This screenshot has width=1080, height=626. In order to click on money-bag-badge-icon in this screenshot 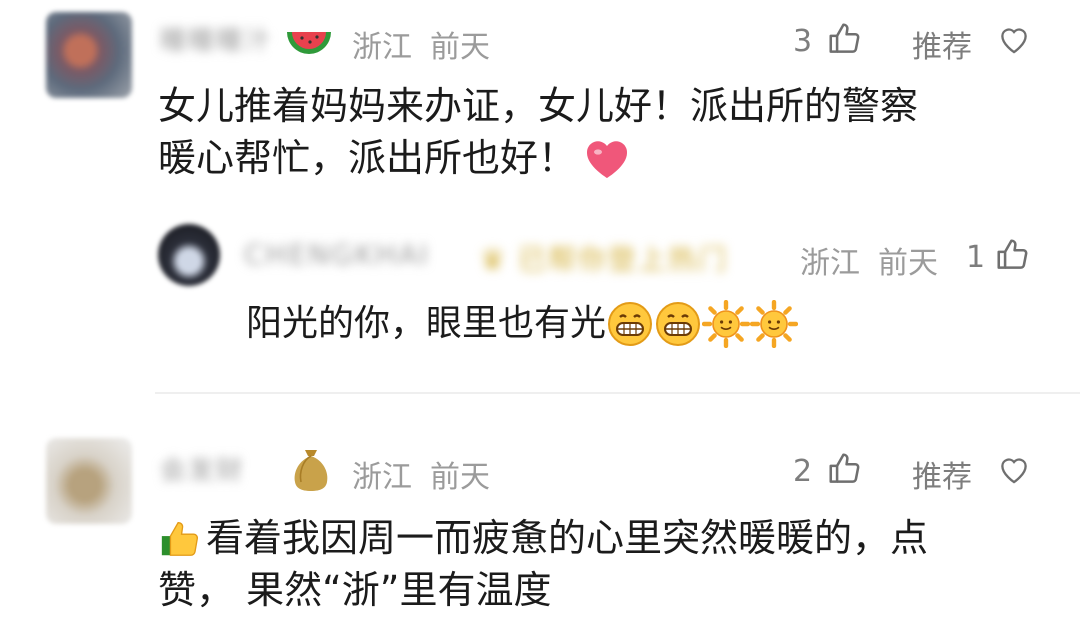, I will do `click(311, 468)`.